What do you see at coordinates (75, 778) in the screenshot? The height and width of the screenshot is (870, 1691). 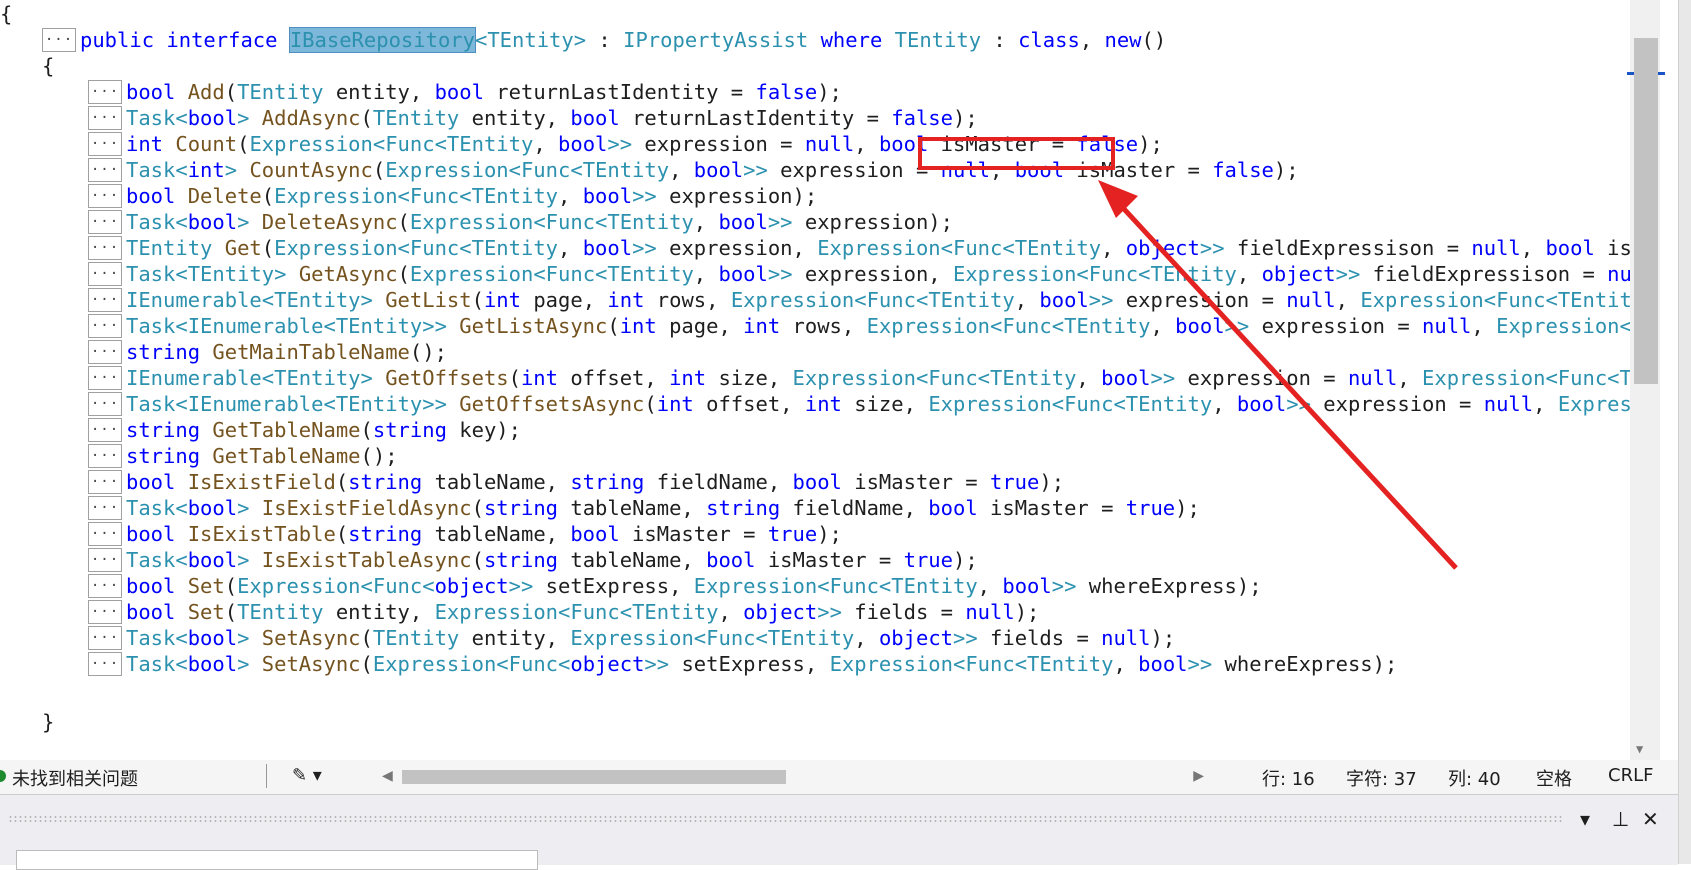 I see `issues-status: 未找到相关问题` at bounding box center [75, 778].